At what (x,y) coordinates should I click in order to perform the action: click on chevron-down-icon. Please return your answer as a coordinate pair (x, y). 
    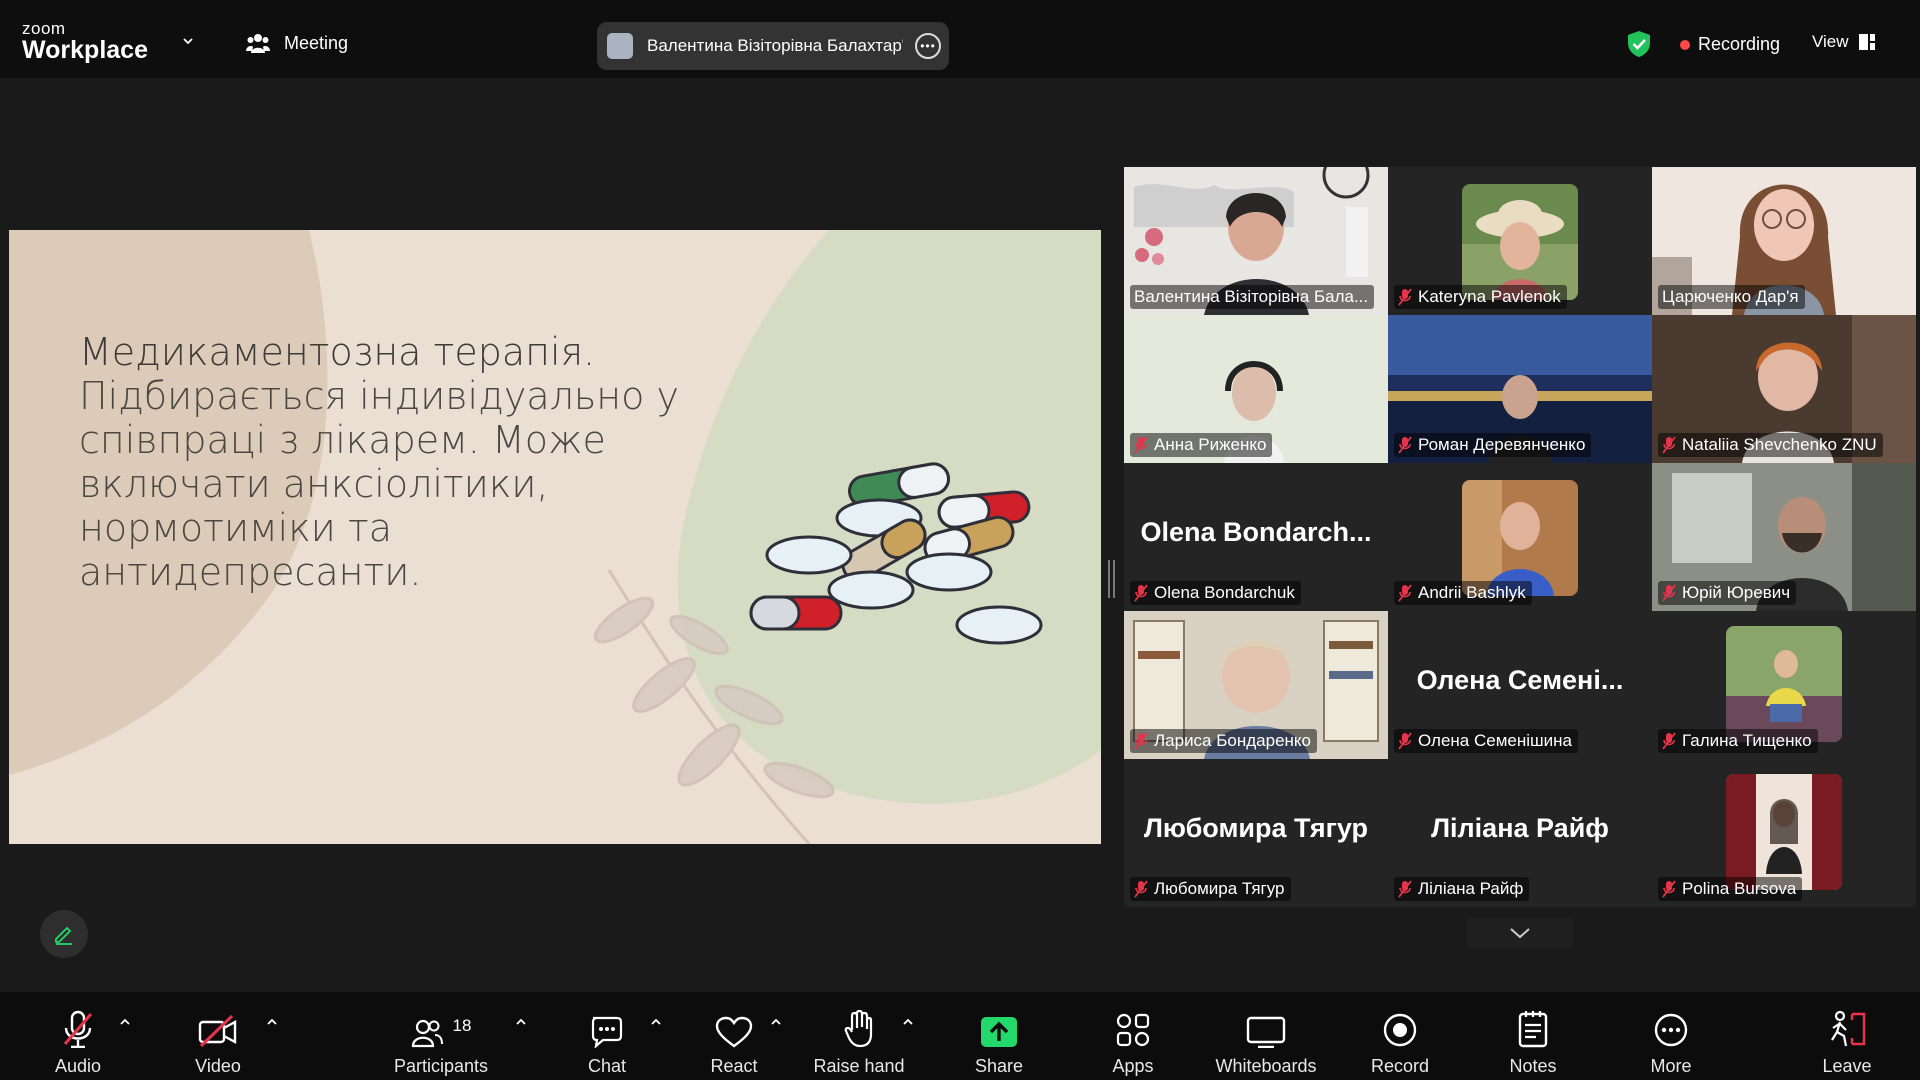
    Looking at the image, I should click on (188, 41).